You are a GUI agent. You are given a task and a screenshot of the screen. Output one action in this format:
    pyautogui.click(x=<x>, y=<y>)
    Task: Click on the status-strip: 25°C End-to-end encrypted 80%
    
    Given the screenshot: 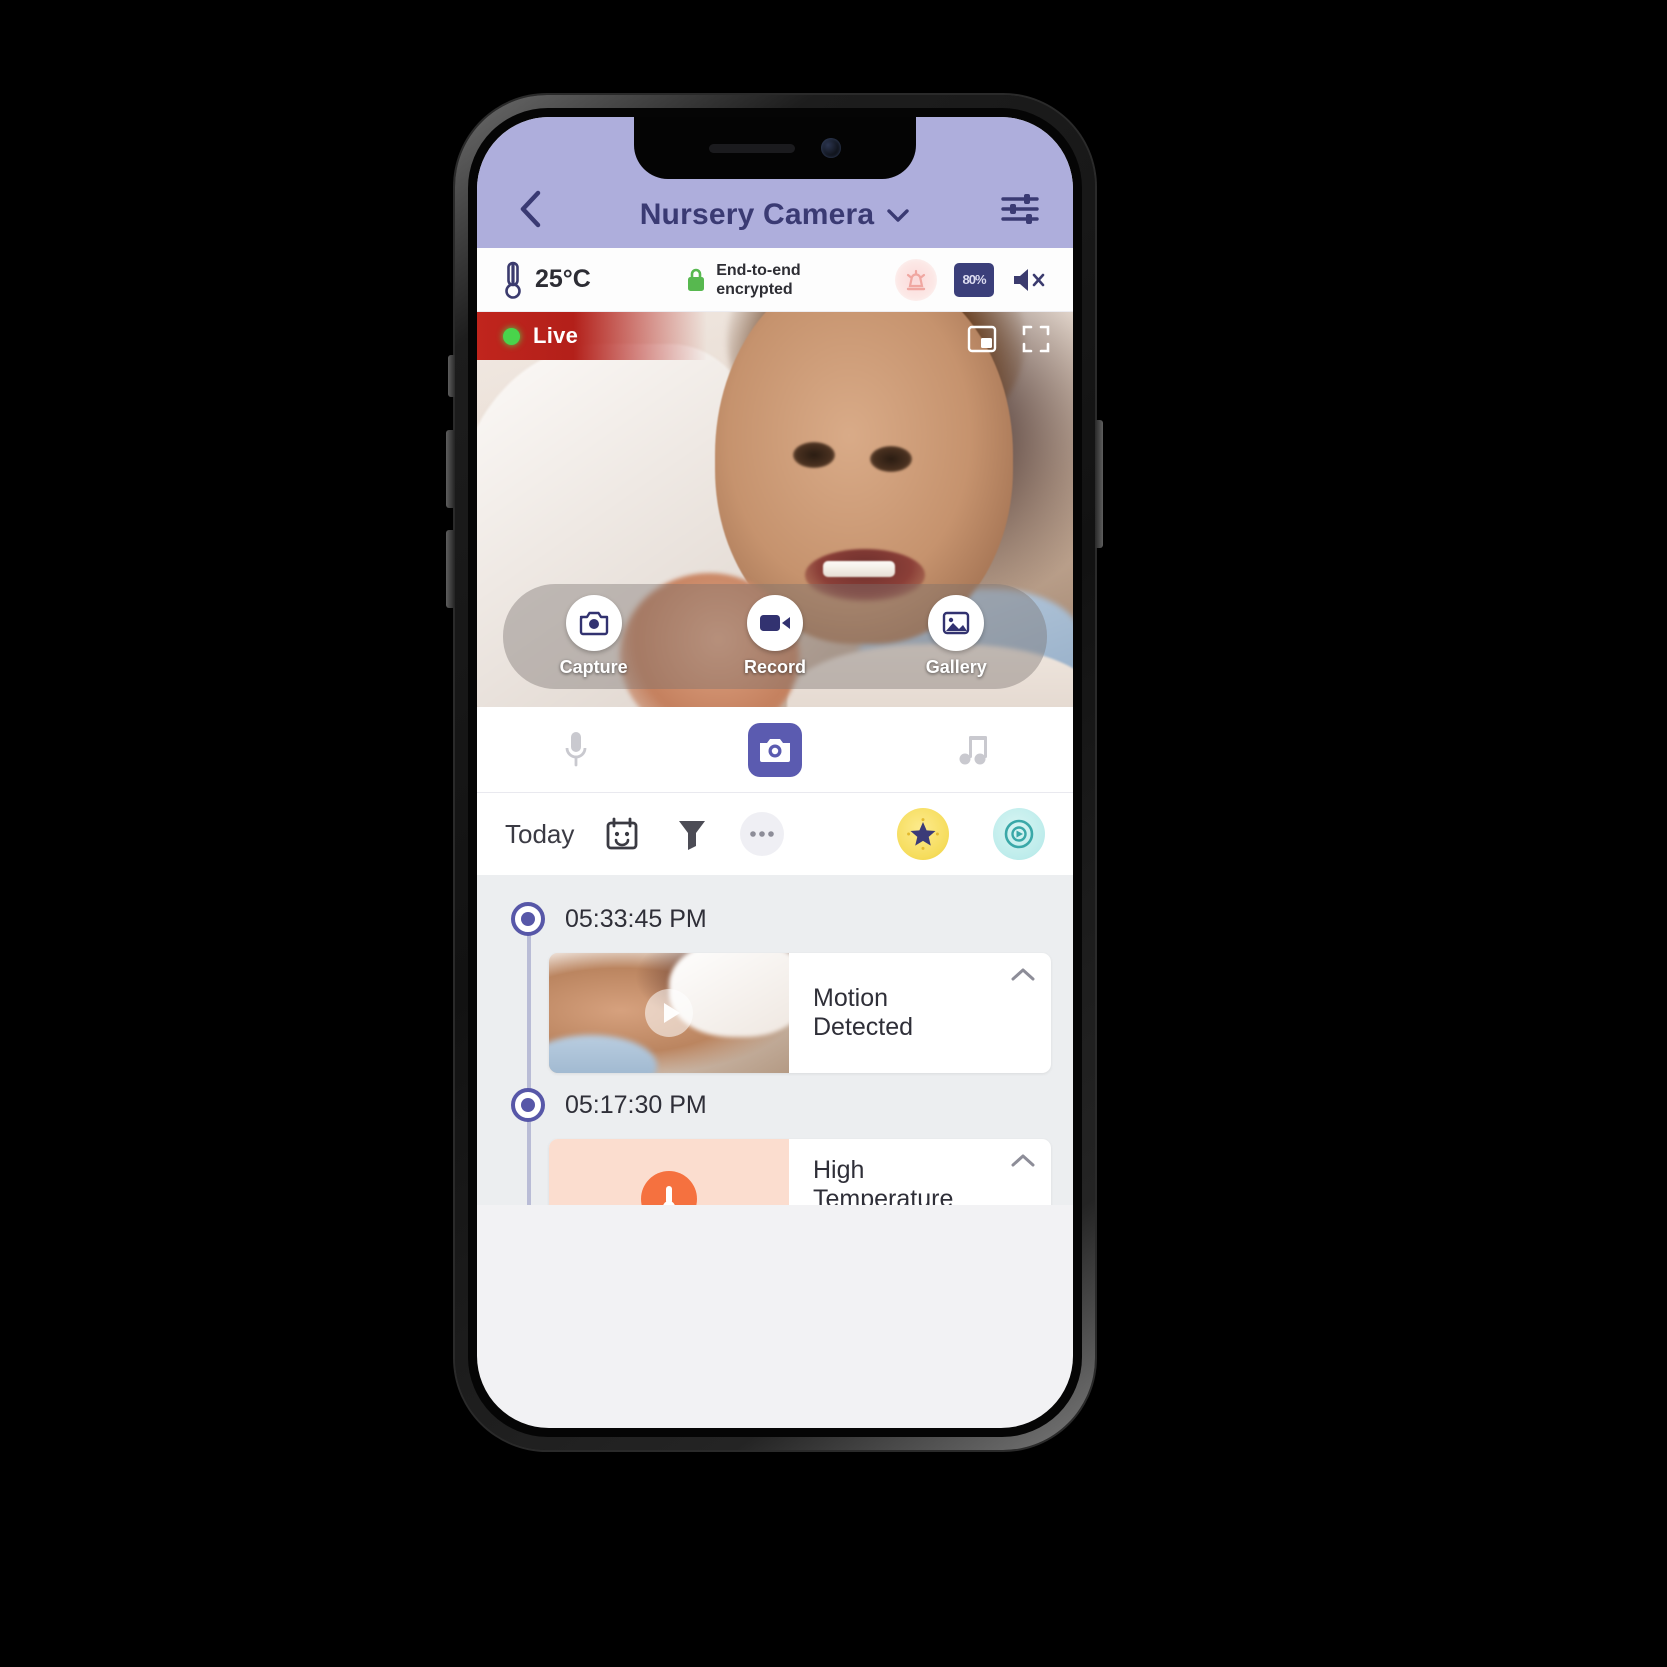 What is the action you would take?
    pyautogui.click(x=775, y=280)
    